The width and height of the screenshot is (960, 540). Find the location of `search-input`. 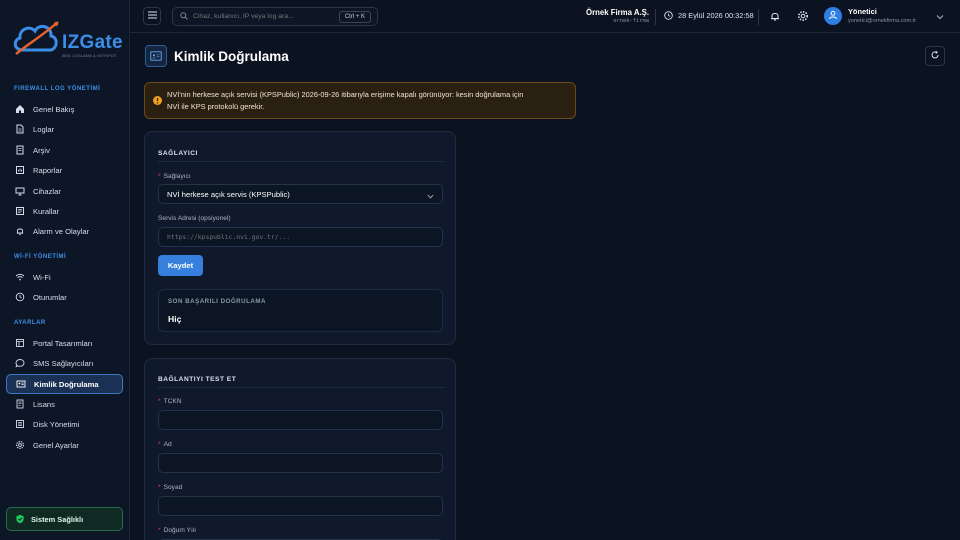

search-input is located at coordinates (268, 16).